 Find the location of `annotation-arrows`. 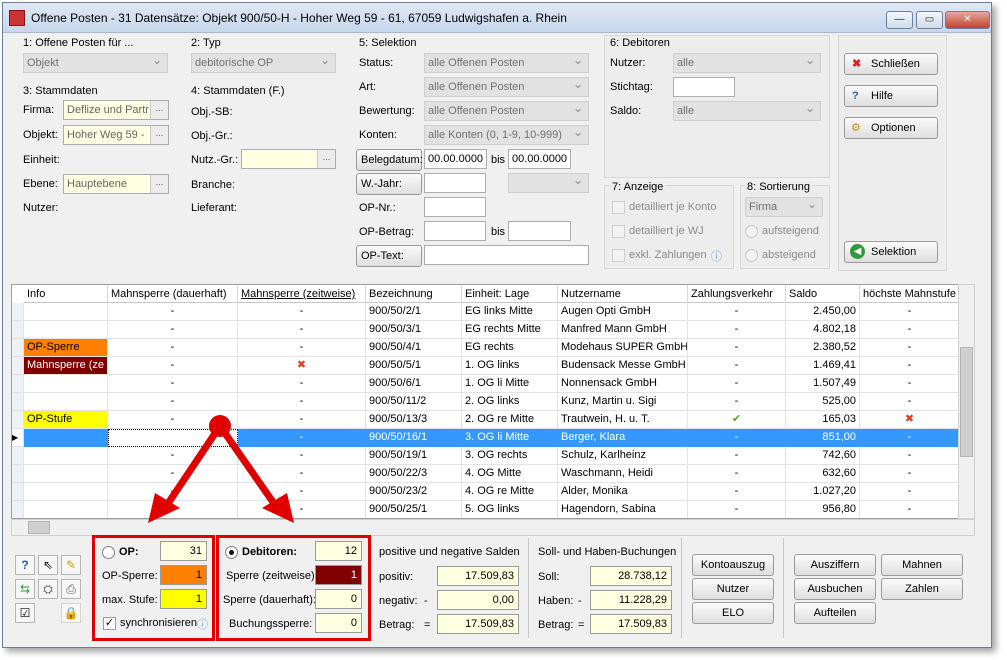

annotation-arrows is located at coordinates (221, 469).